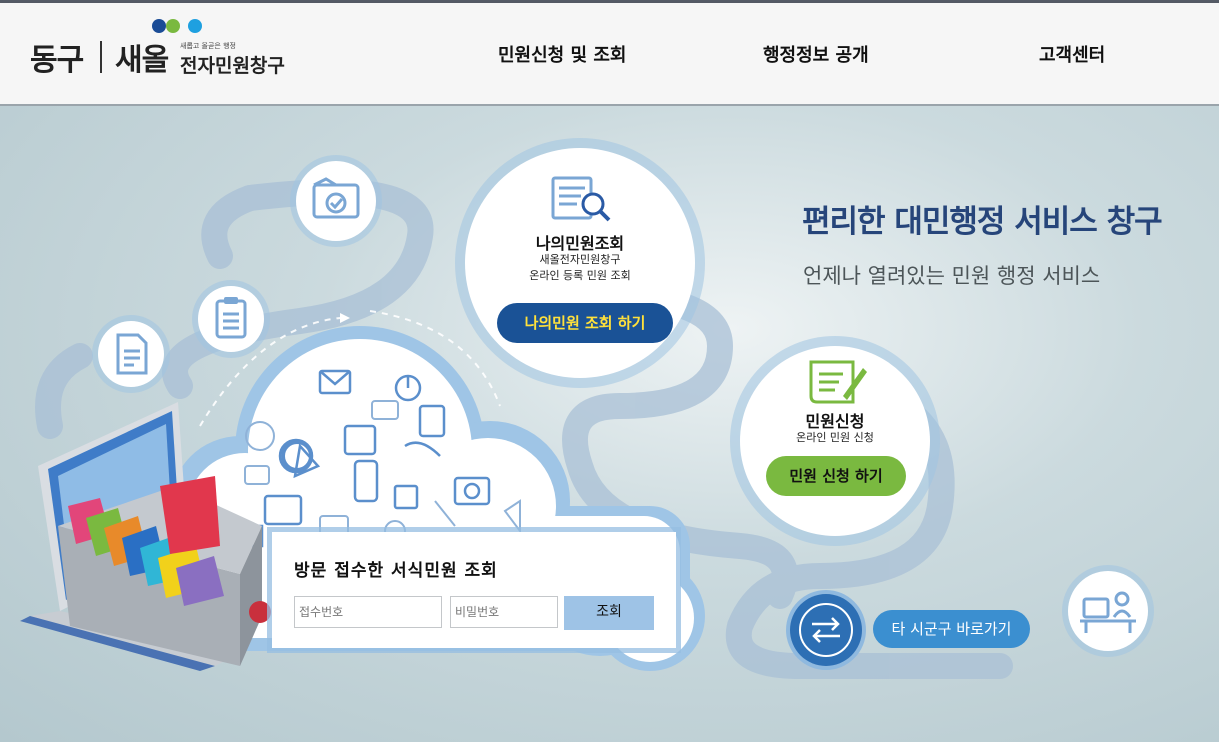  Describe the element at coordinates (142, 60) in the screenshot. I see `logo-brand: 새올` at that location.